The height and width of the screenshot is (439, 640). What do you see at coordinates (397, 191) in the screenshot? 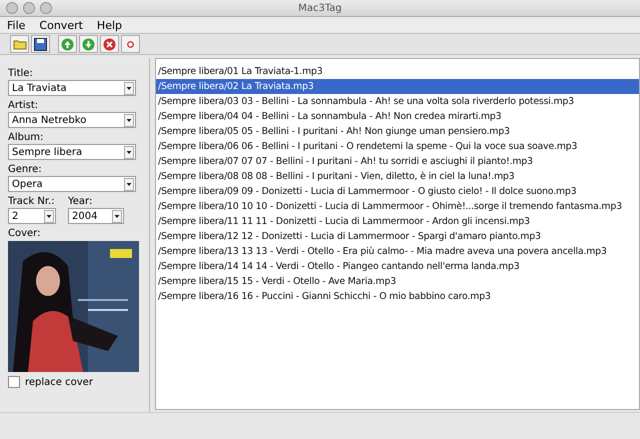
I see `file-list-item: /Sempre libera/09 09 - Donizetti - Lucia di Lammermoor - O giusto cielo! - Il dolce suono.mp3` at bounding box center [397, 191].